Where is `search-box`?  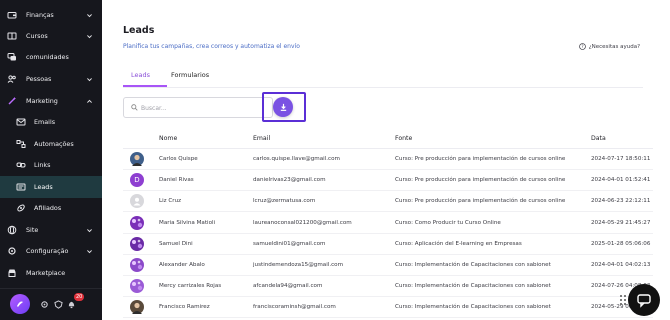 search-box is located at coordinates (198, 107).